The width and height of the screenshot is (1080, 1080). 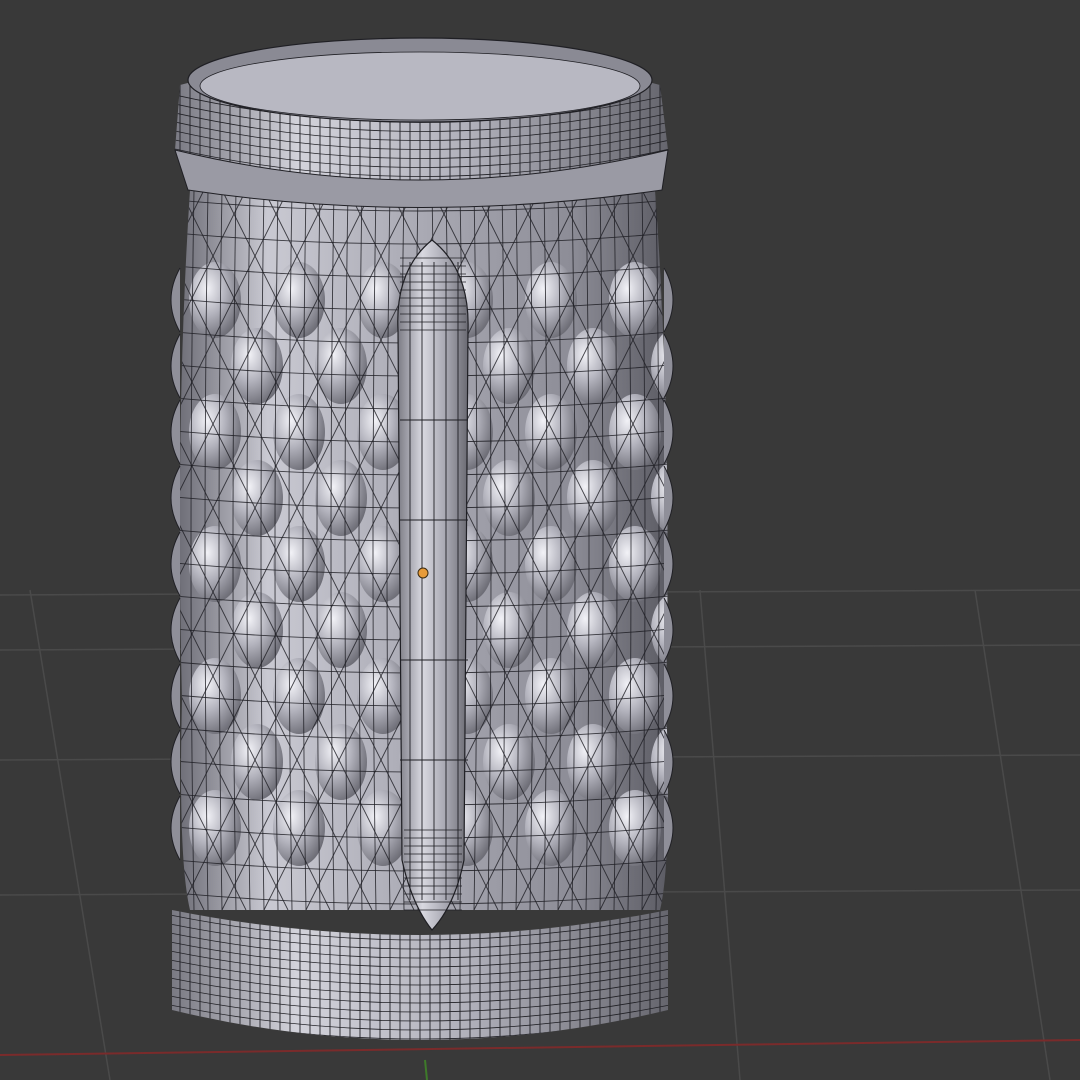 I want to click on x-axis-line, so click(x=540, y=1047).